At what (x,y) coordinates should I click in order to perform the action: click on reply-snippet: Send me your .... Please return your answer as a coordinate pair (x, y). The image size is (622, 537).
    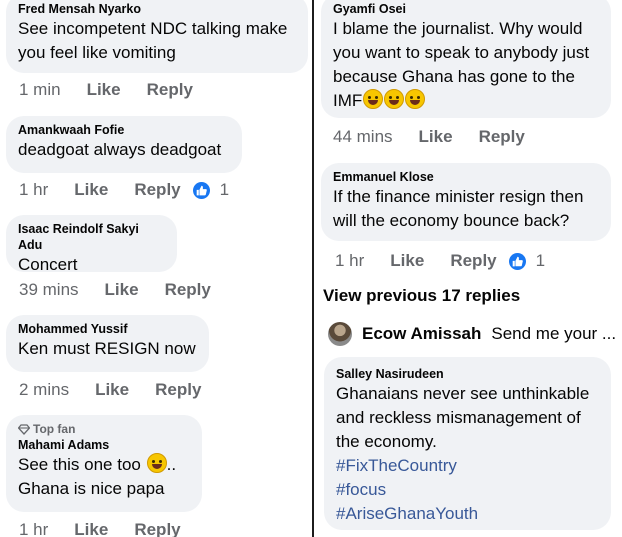
    Looking at the image, I should click on (554, 333).